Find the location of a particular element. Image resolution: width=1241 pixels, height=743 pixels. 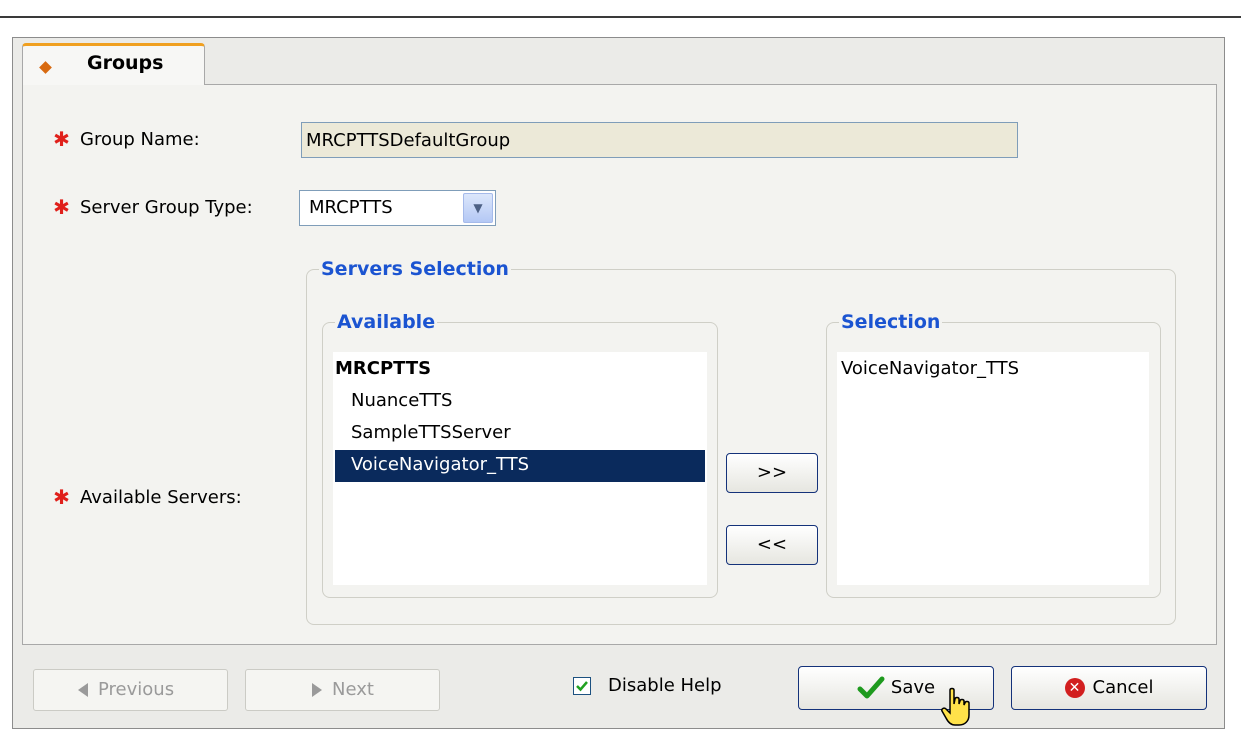

group-name-field: MRCPTTSDefaultGroup is located at coordinates (659, 140).